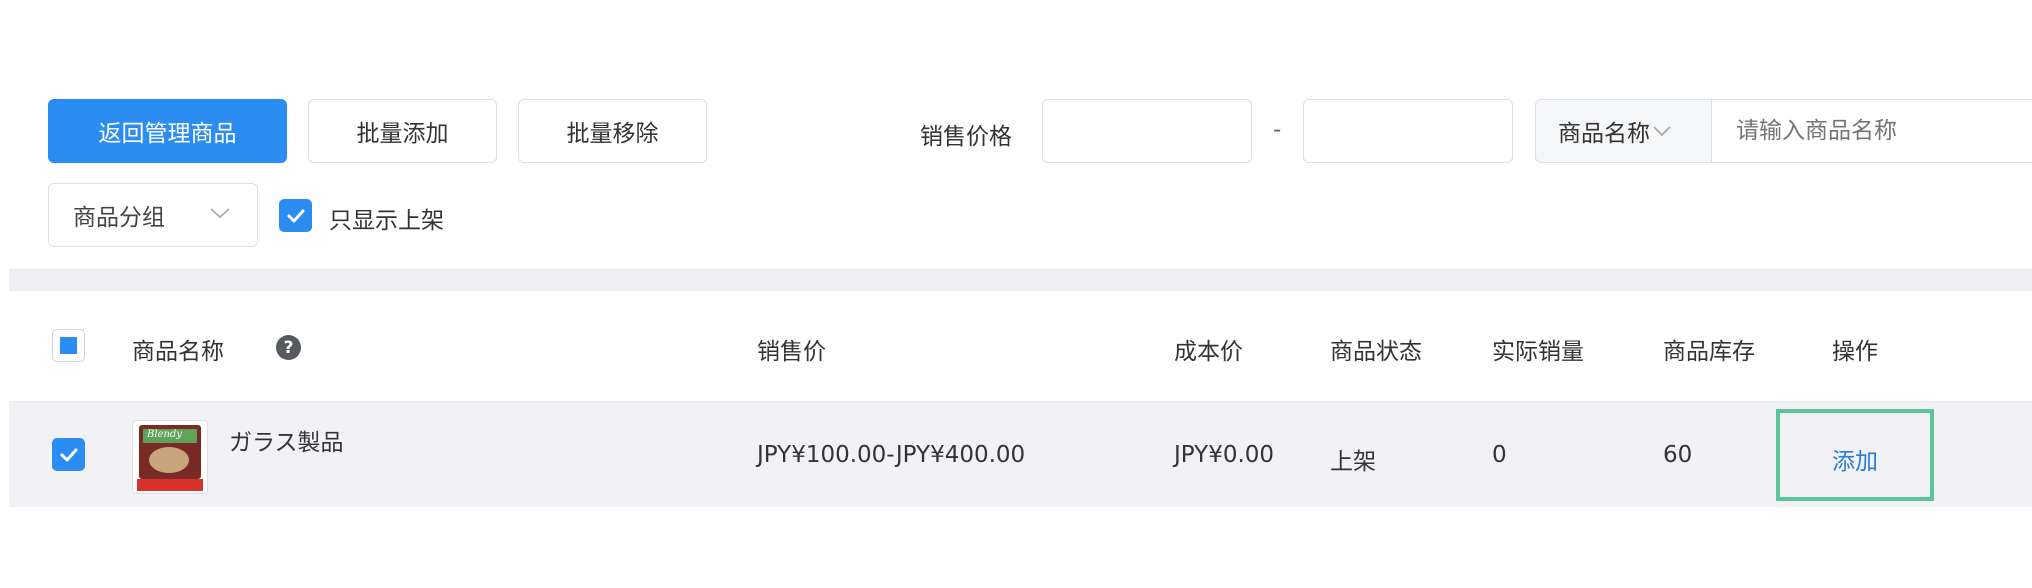 The width and height of the screenshot is (2032, 588). Describe the element at coordinates (612, 134) in the screenshot. I see `batch-remove-label: 批量移除` at that location.